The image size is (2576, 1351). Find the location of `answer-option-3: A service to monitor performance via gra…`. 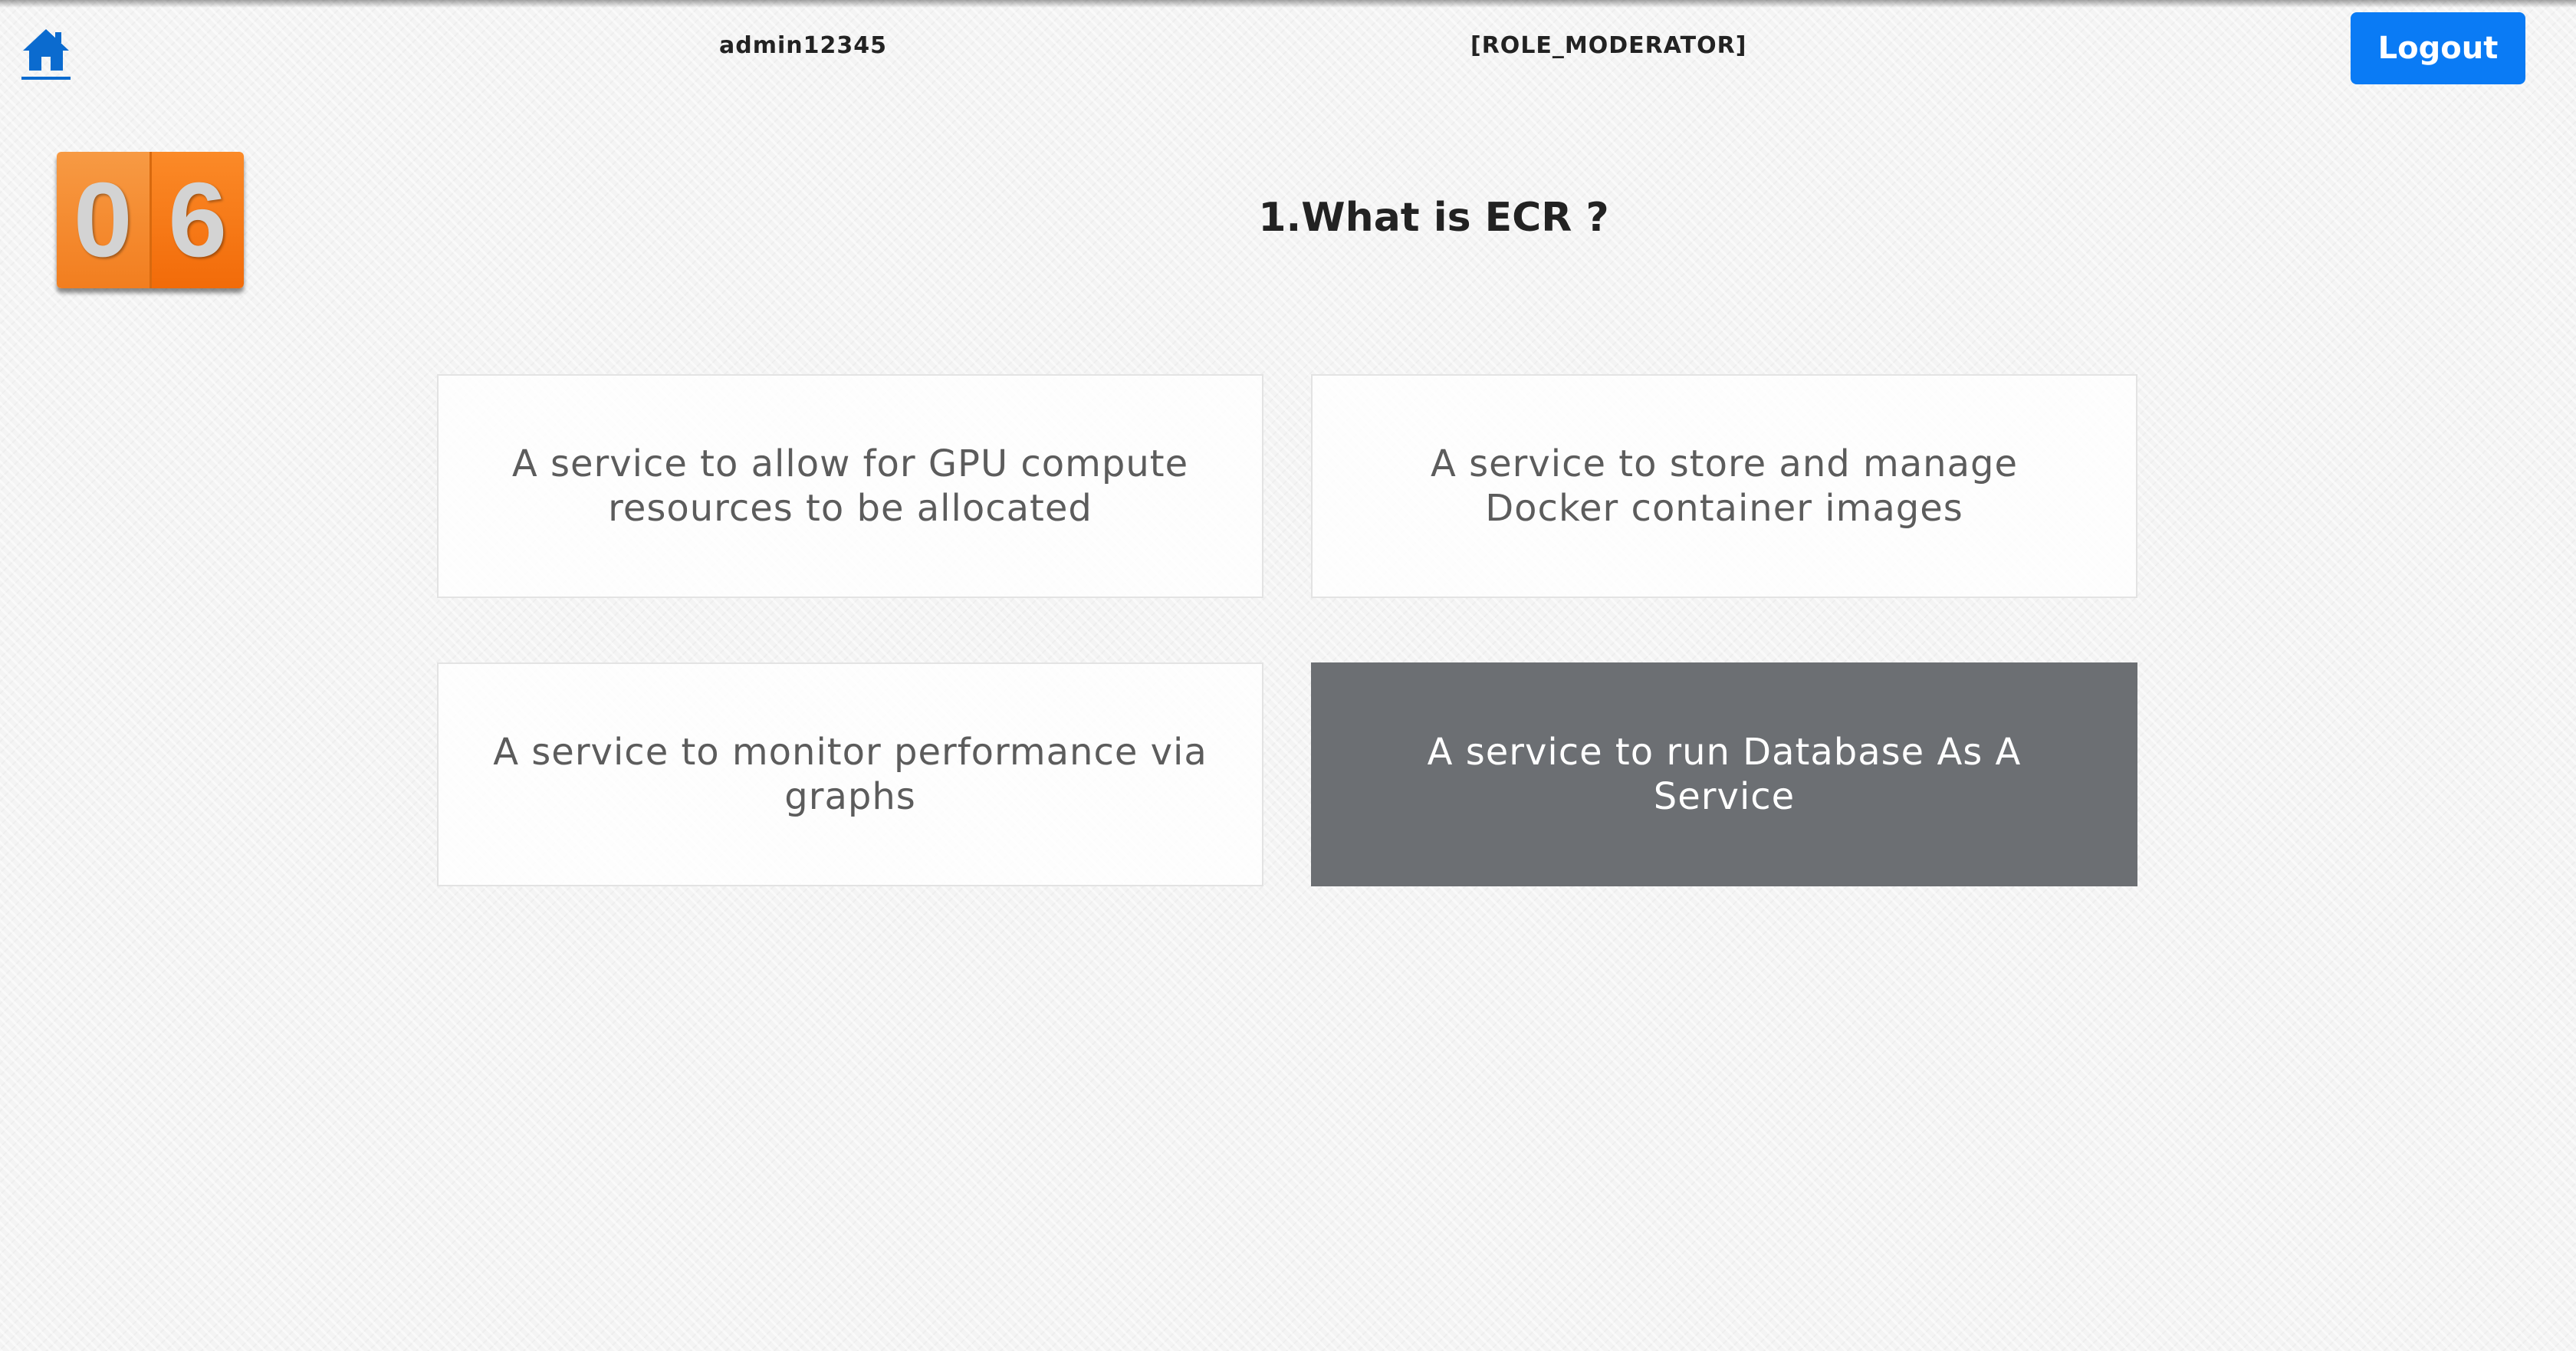

answer-option-3: A service to monitor performance via gra… is located at coordinates (850, 774).